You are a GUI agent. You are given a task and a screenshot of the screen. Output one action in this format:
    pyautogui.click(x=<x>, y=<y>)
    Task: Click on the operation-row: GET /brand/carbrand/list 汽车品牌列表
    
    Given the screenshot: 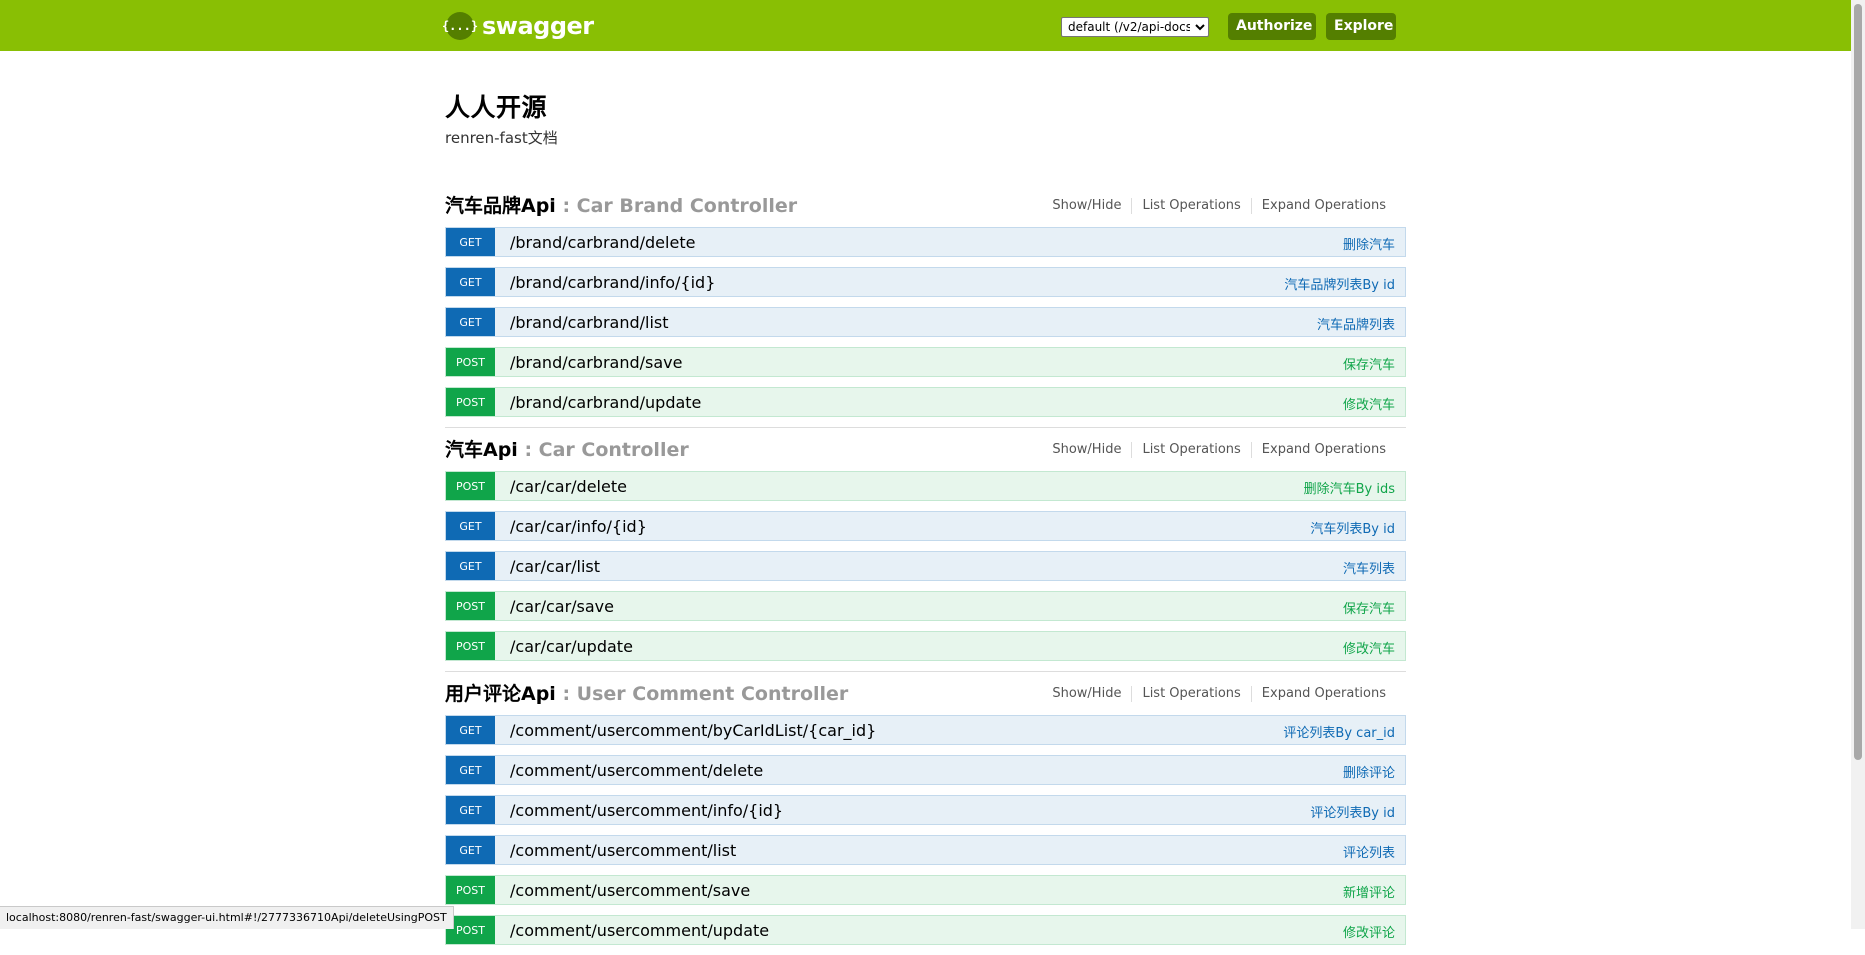 What is the action you would take?
    pyautogui.click(x=925, y=322)
    